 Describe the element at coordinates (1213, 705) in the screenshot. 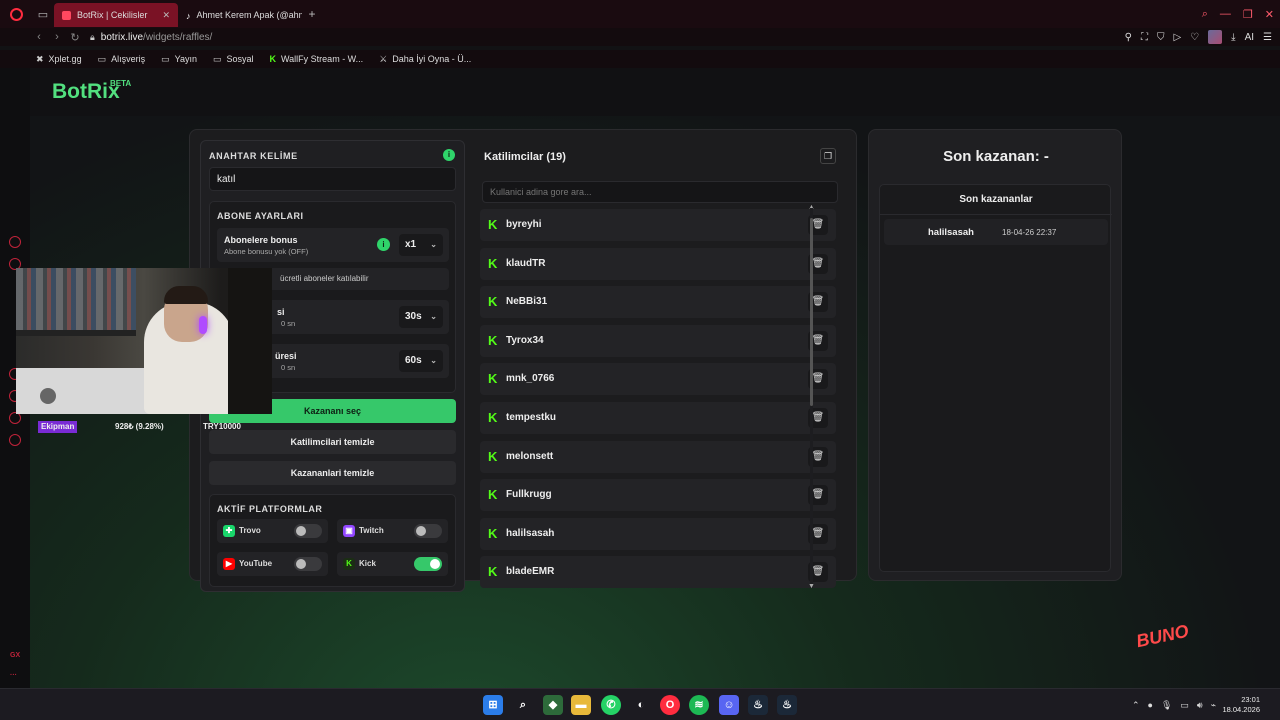

I see `network-icon: ⌁` at that location.